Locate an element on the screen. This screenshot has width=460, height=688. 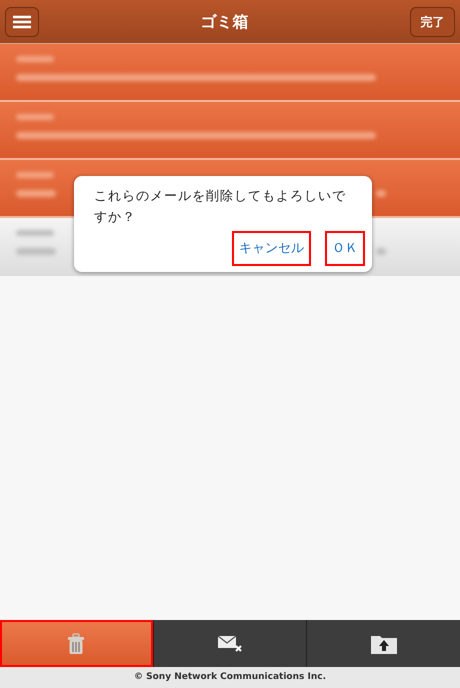
copyright-text: © Sony Network Communications Inc. is located at coordinates (230, 677).